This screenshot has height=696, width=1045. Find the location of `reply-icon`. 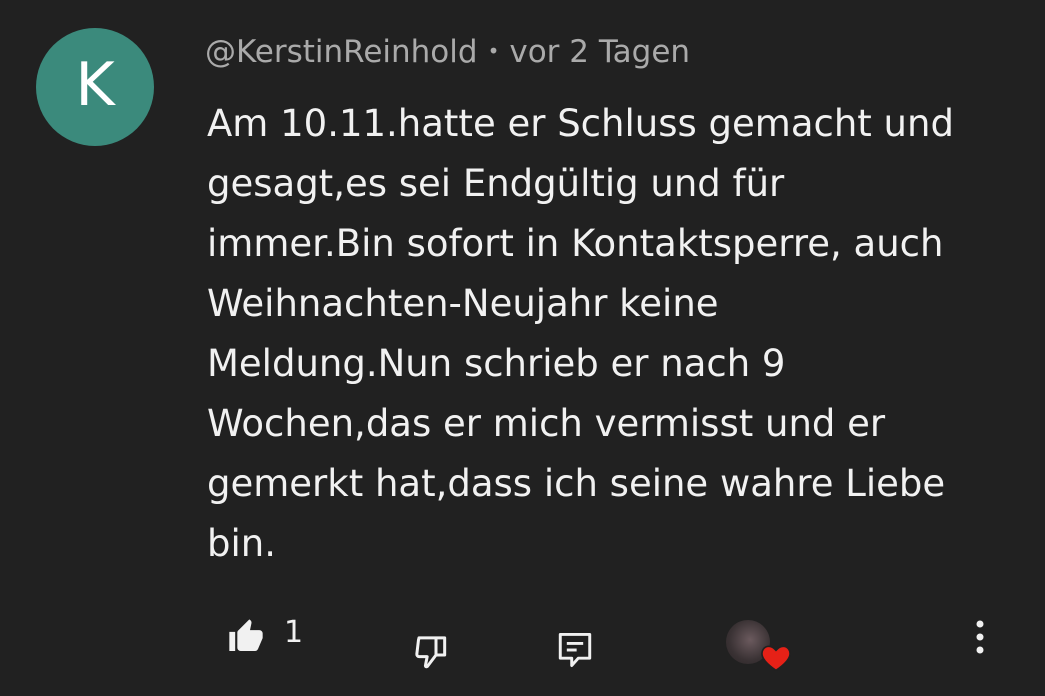

reply-icon is located at coordinates (575, 650).